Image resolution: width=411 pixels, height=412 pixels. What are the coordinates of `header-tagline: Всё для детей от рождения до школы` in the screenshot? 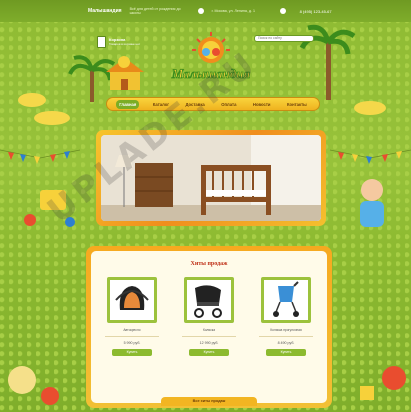 It's located at (155, 11).